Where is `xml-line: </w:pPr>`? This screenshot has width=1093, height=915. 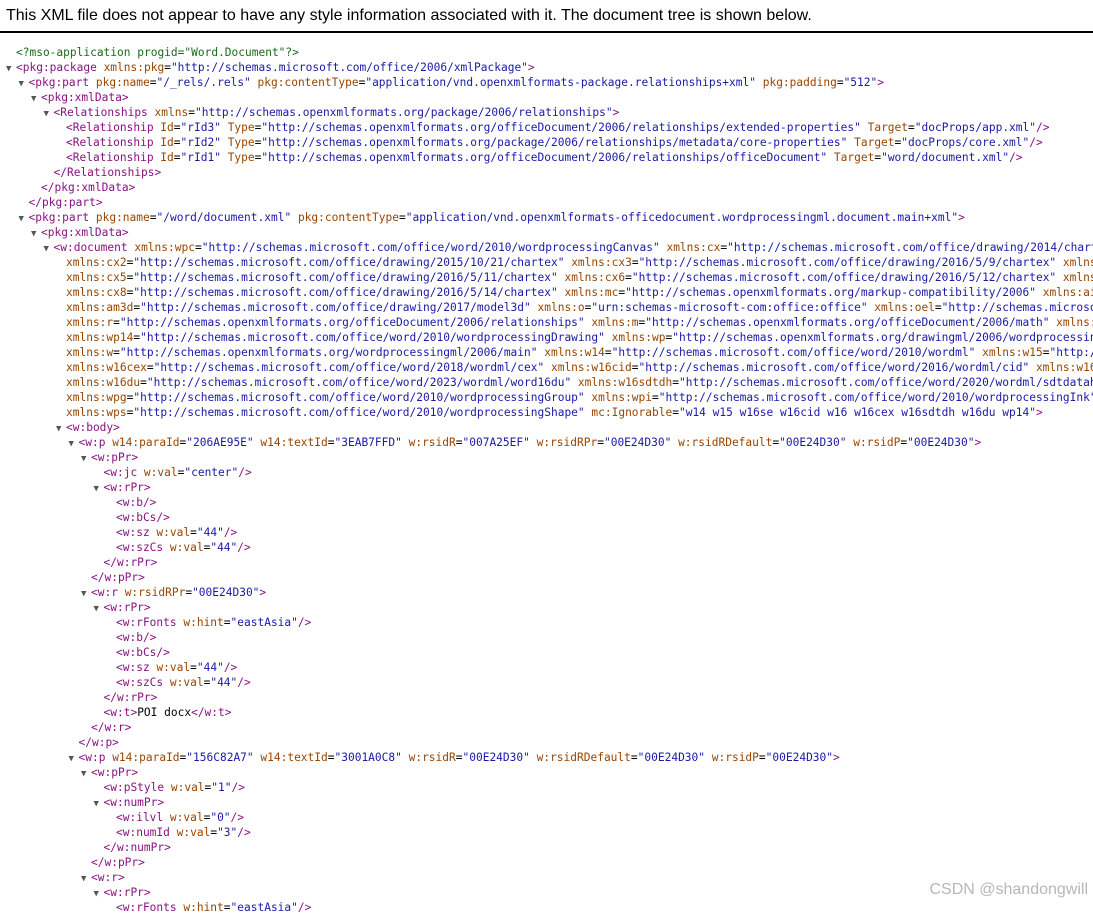
xml-line: </w:pPr> is located at coordinates (546, 862).